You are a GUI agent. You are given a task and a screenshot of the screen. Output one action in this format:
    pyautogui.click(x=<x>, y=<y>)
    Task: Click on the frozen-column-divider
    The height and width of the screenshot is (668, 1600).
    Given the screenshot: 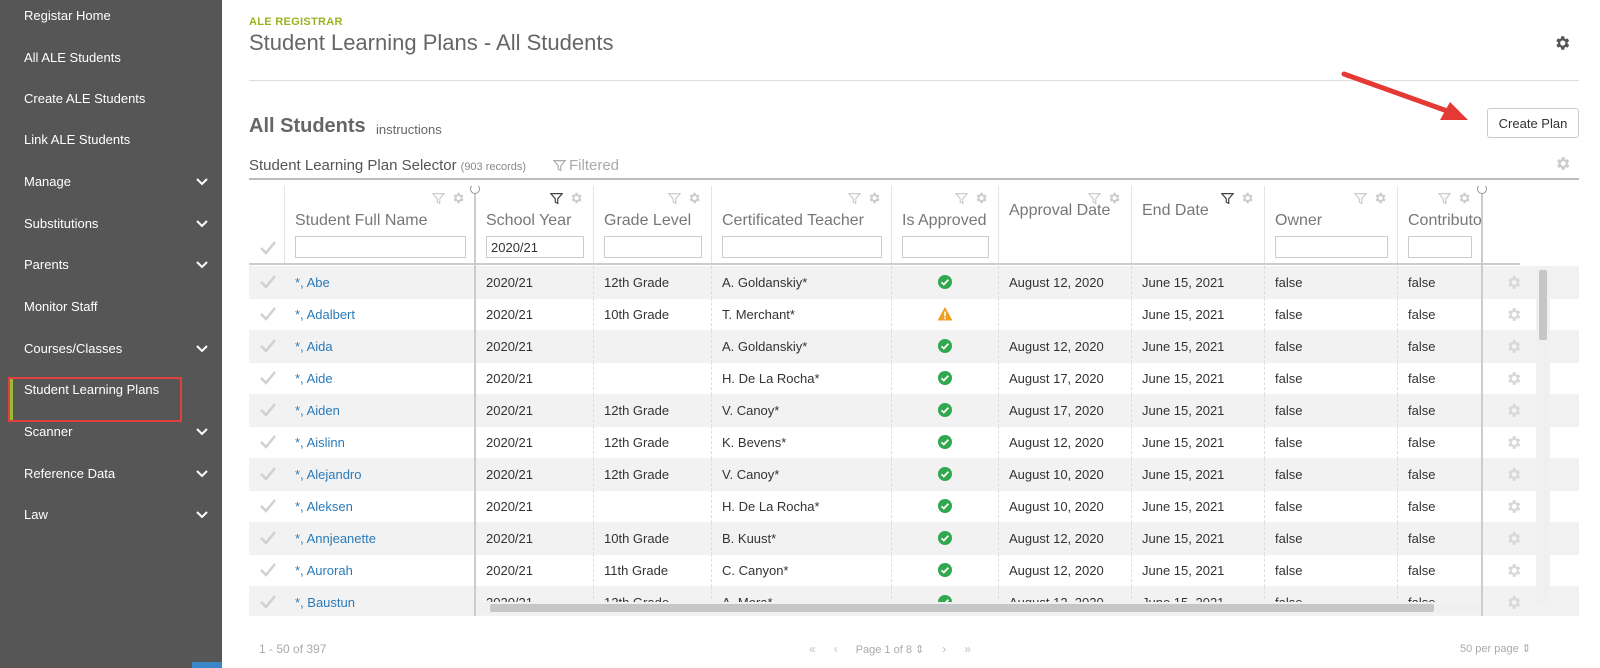 What is the action you would take?
    pyautogui.click(x=475, y=401)
    